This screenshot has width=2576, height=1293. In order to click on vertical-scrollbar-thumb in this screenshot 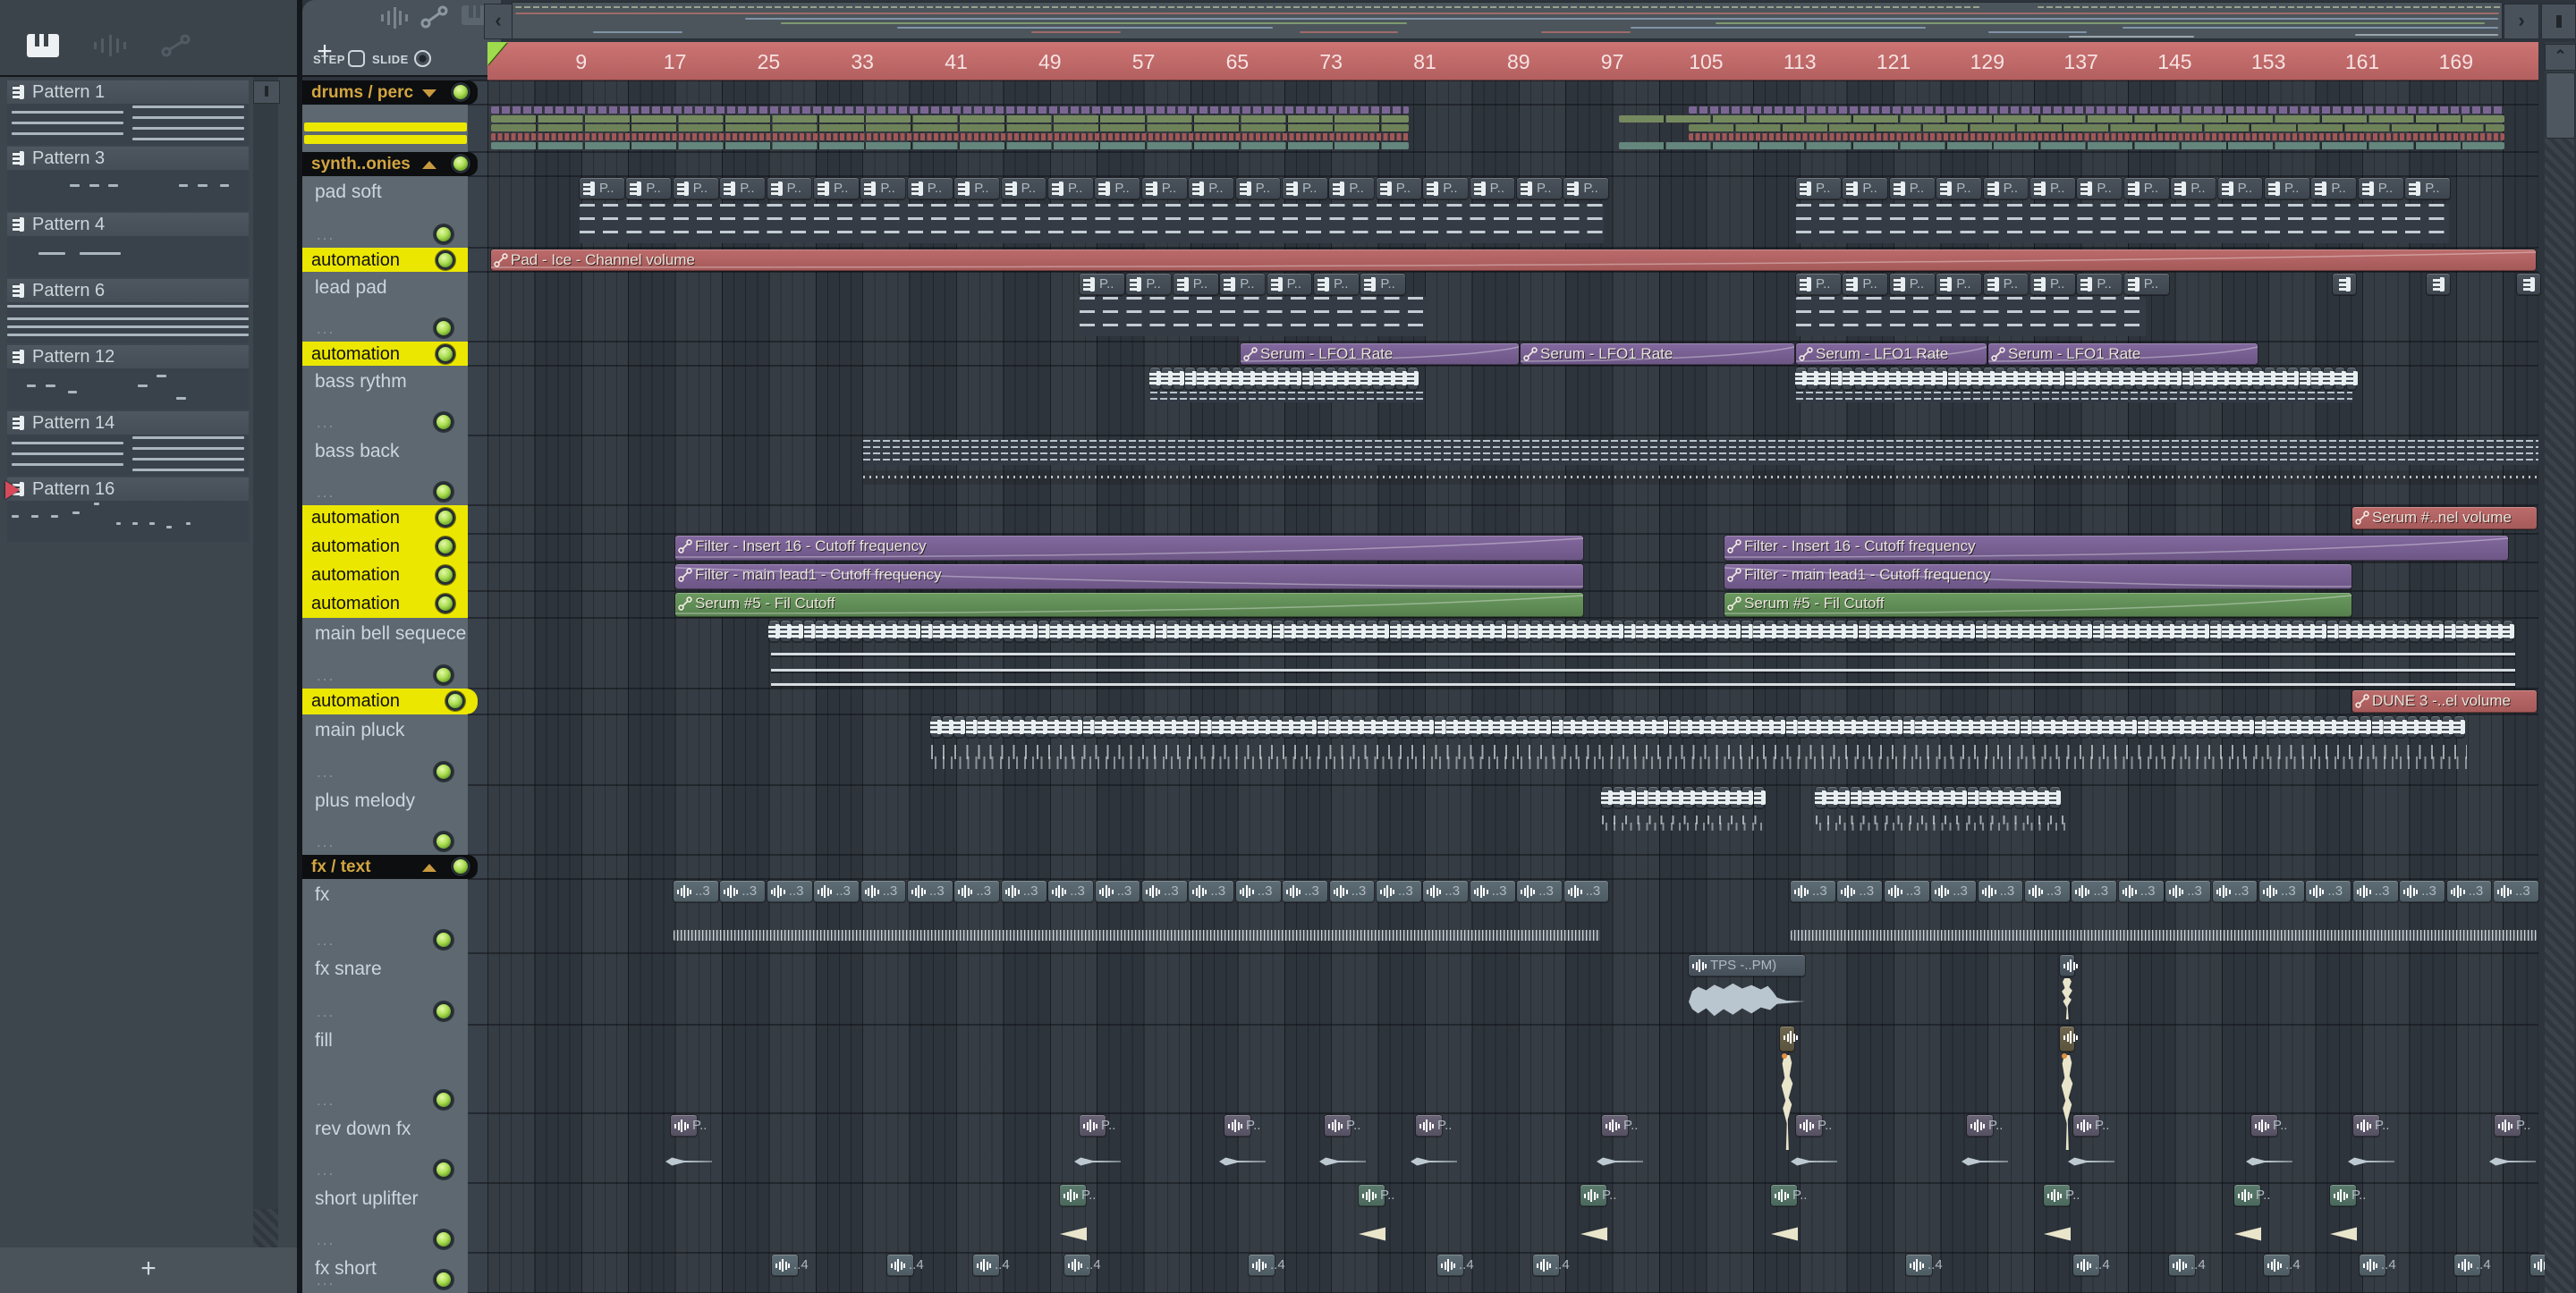, I will do `click(2560, 106)`.